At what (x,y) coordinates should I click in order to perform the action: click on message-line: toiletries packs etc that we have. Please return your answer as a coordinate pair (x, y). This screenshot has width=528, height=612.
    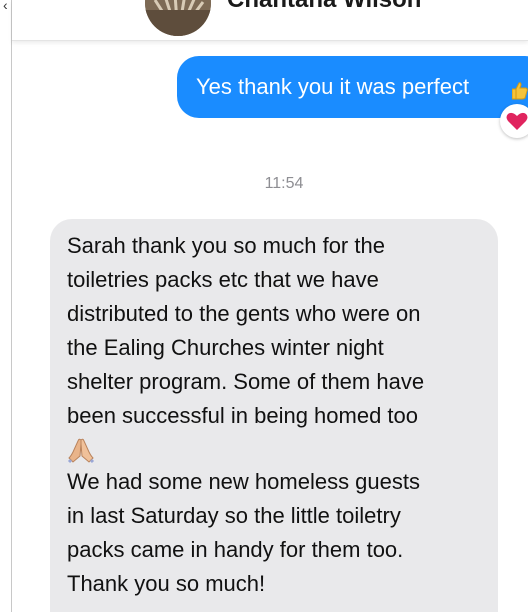
    Looking at the image, I should click on (223, 279).